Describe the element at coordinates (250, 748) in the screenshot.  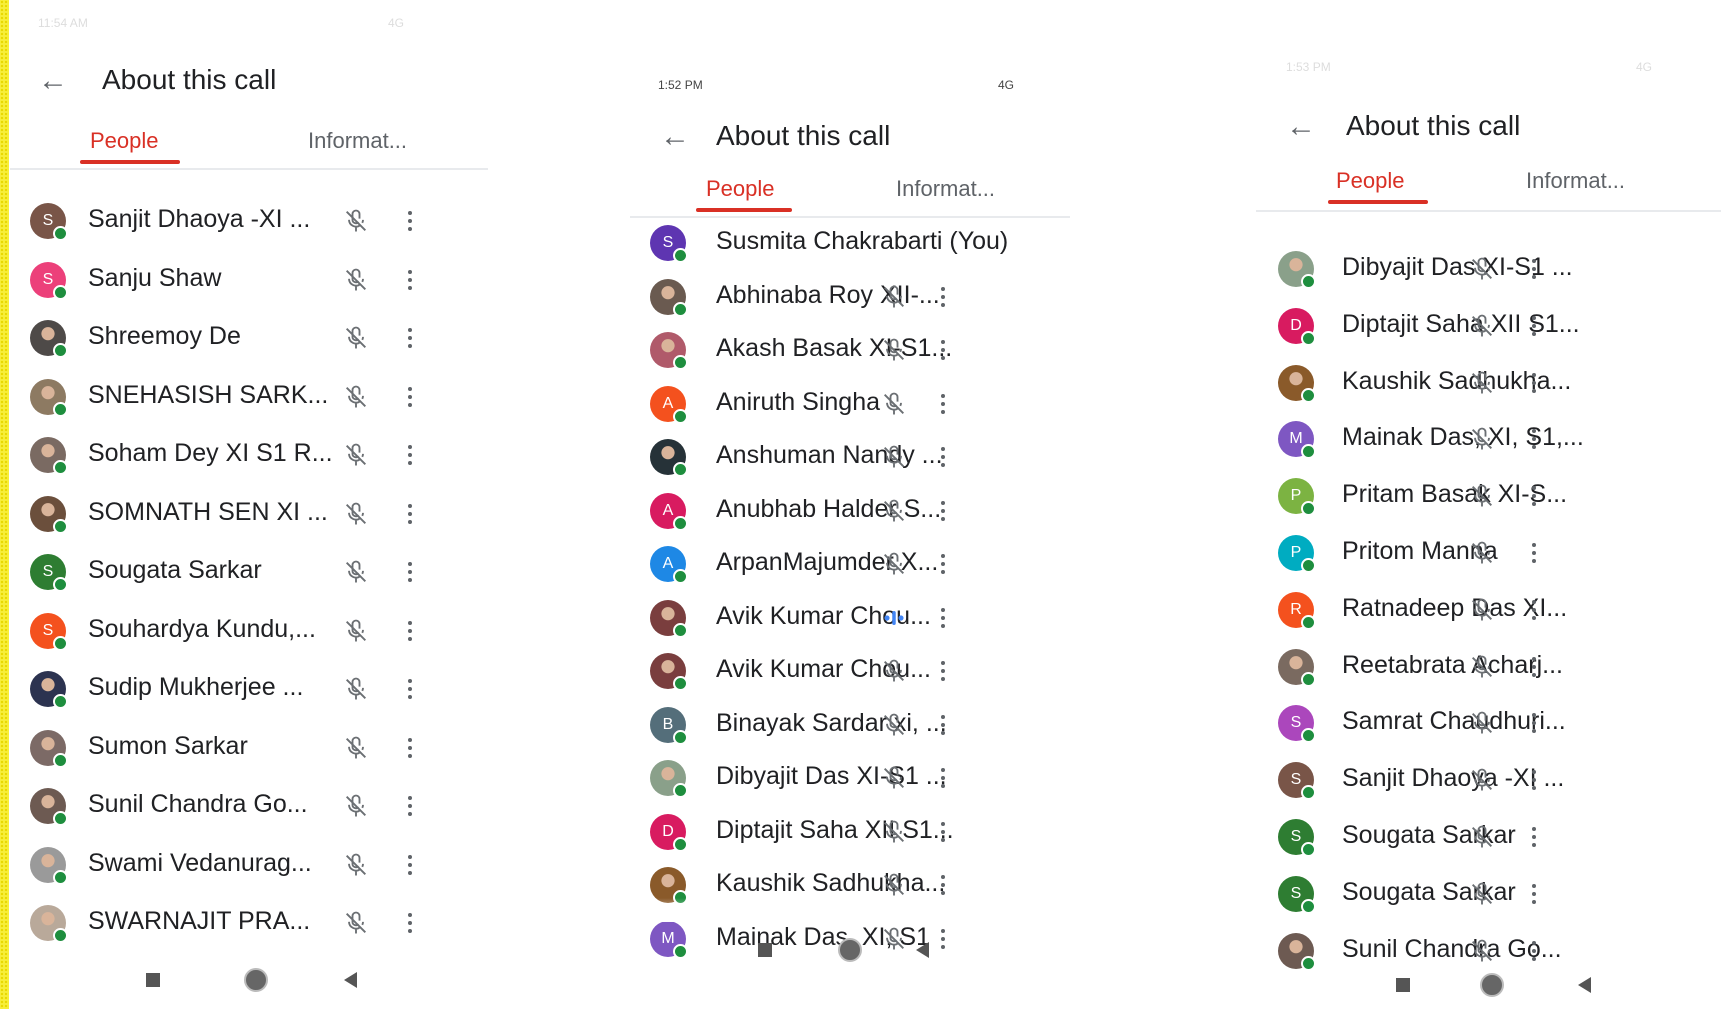
I see `participant-row: Sumon Sarkar` at that location.